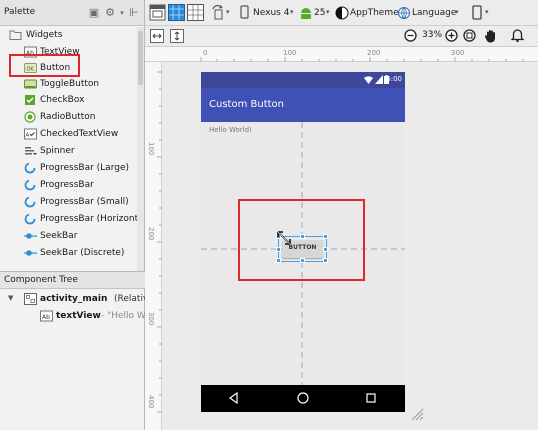 Image resolution: width=538 pixels, height=430 pixels. I want to click on palette-item-label: ProgressBar (Horizontal), so click(92, 219).